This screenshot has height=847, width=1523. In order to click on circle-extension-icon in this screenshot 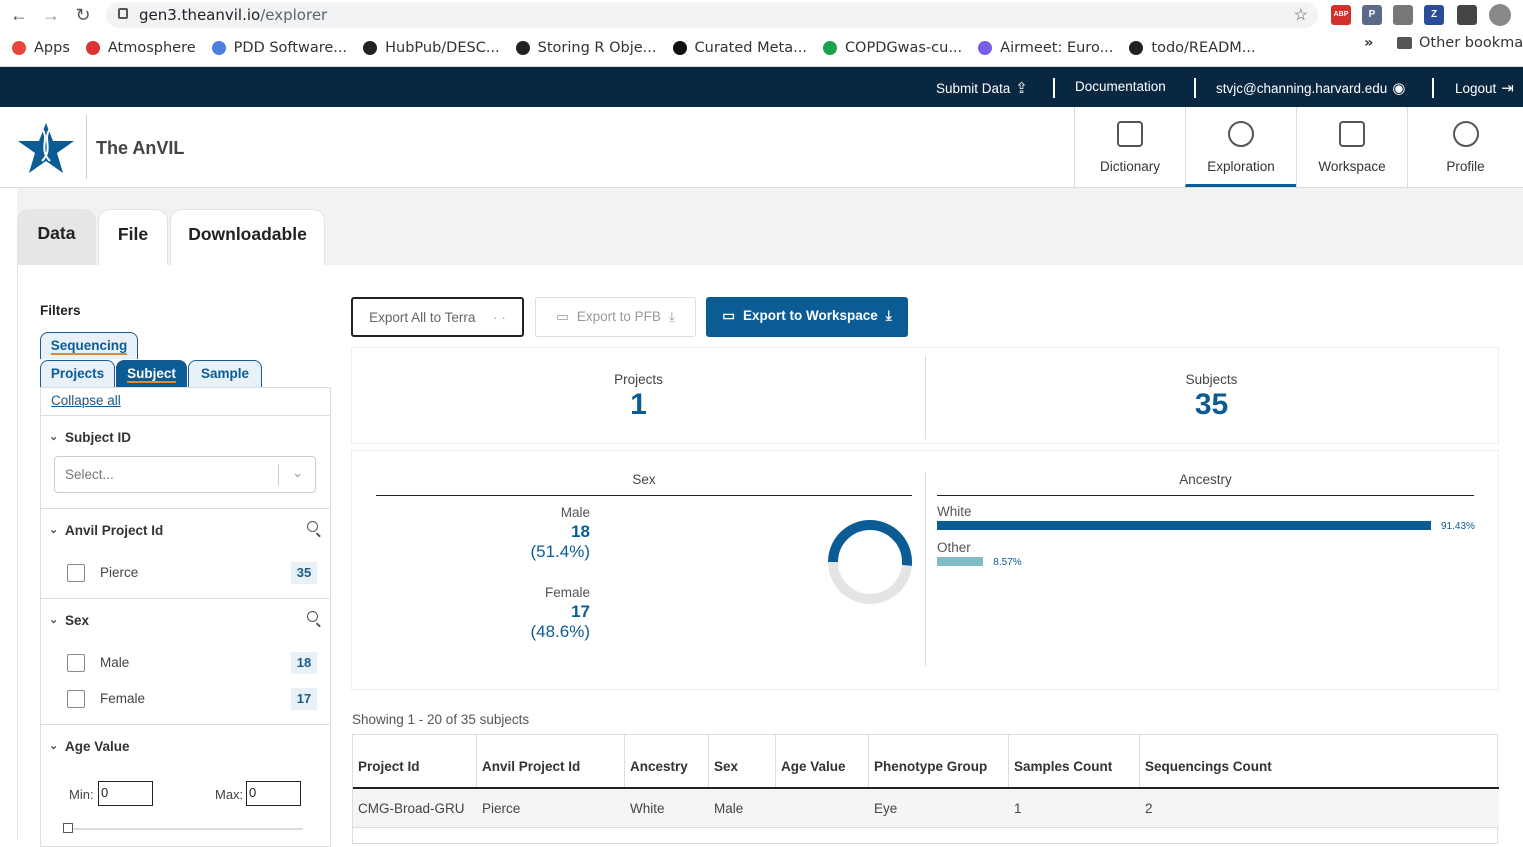, I will do `click(1403, 15)`.